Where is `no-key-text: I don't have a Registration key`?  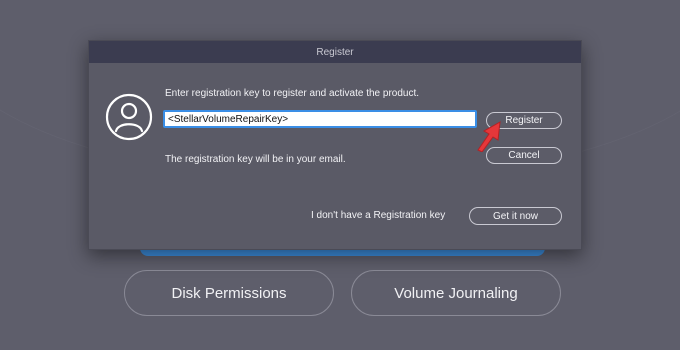
no-key-text: I don't have a Registration key is located at coordinates (378, 215).